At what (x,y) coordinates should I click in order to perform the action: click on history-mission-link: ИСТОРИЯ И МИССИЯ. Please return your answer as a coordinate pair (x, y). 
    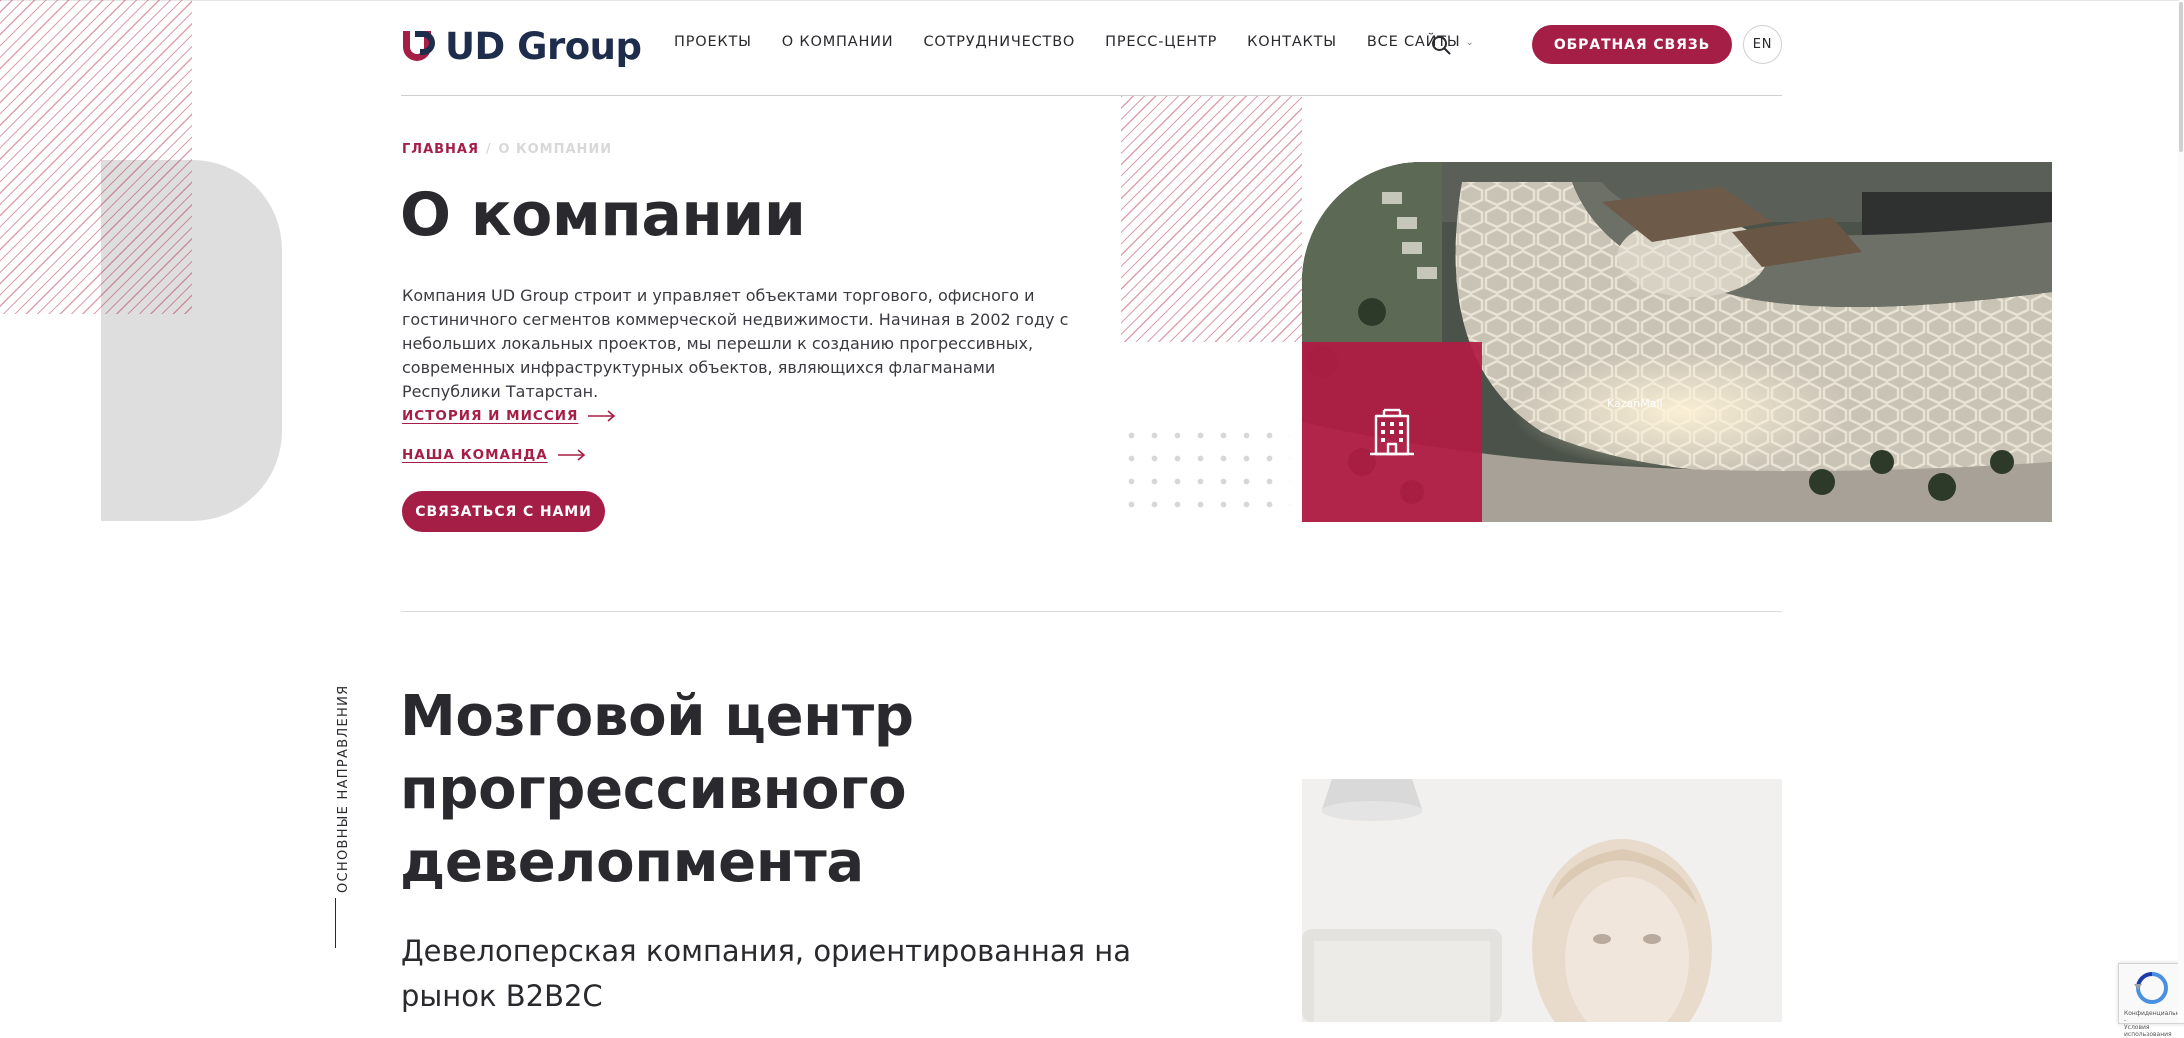
    Looking at the image, I should click on (509, 416).